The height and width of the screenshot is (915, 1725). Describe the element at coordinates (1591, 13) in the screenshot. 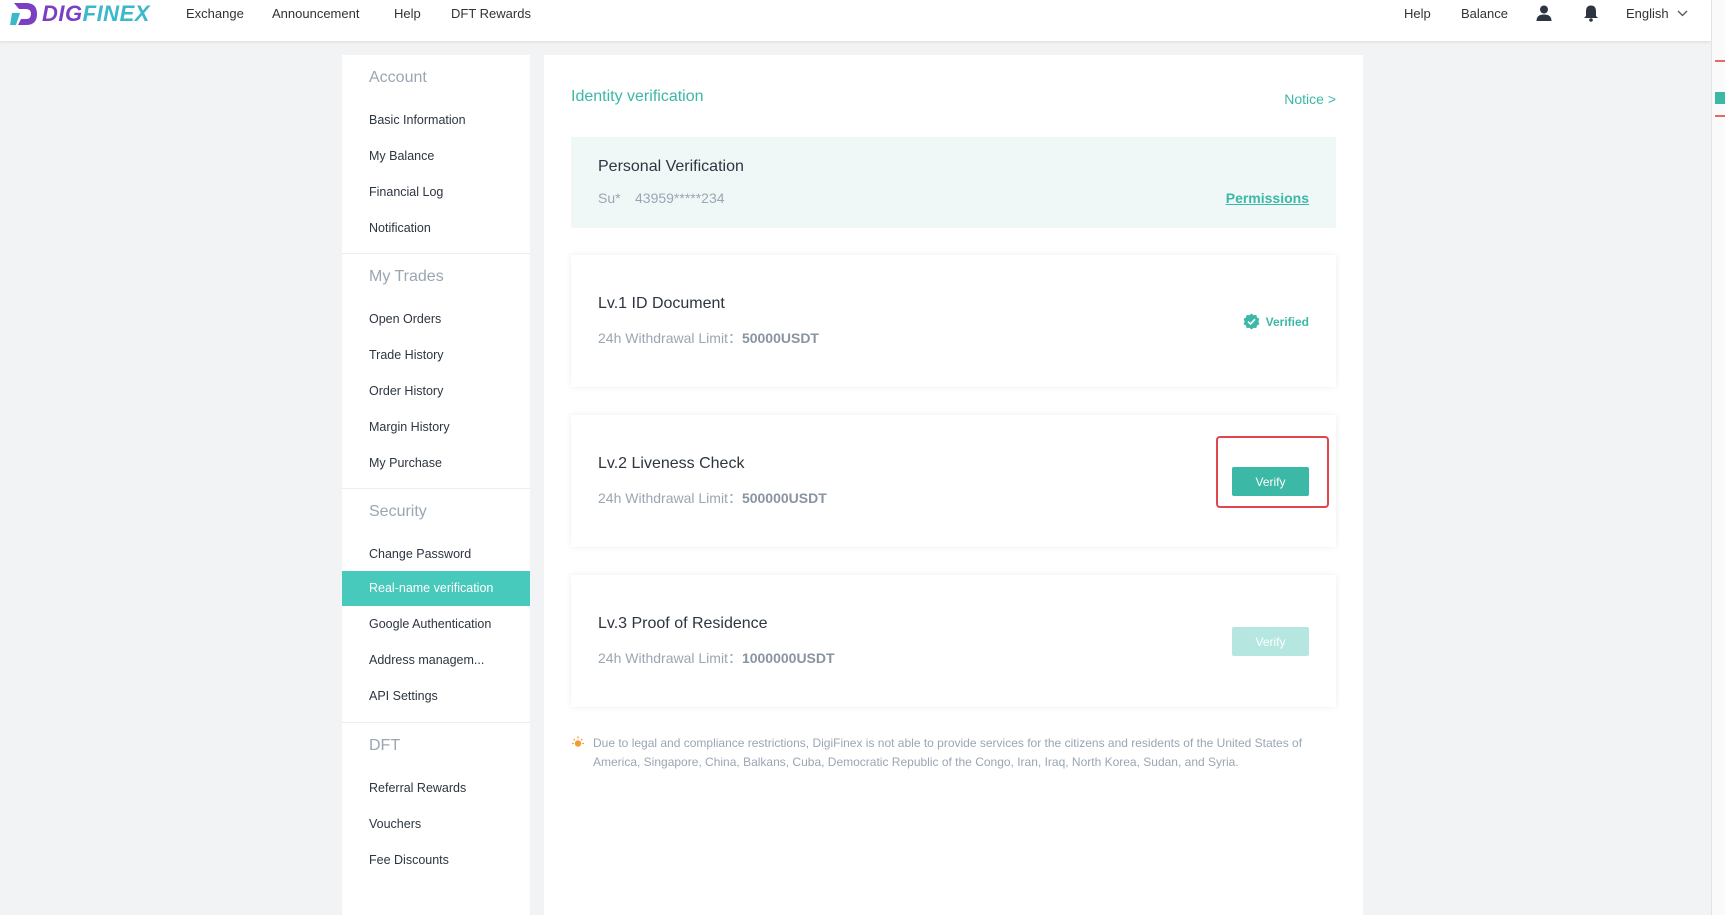

I see `bell-icon` at that location.